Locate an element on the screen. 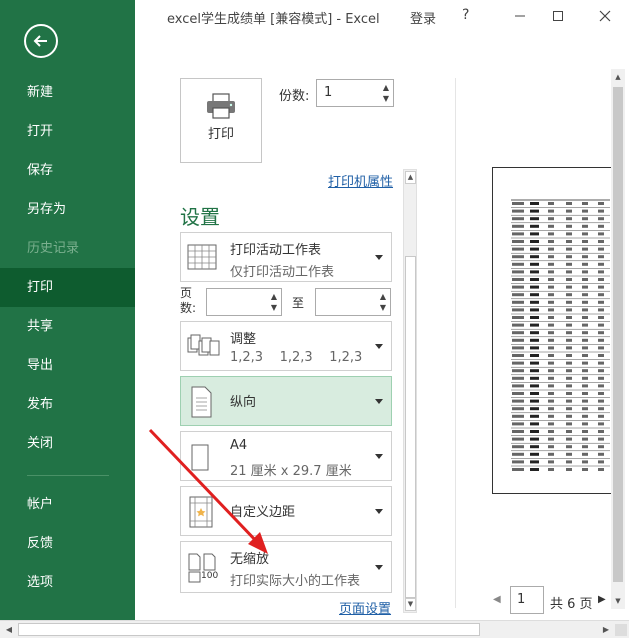  pages-to-input: ▲ ▼ is located at coordinates (353, 302).